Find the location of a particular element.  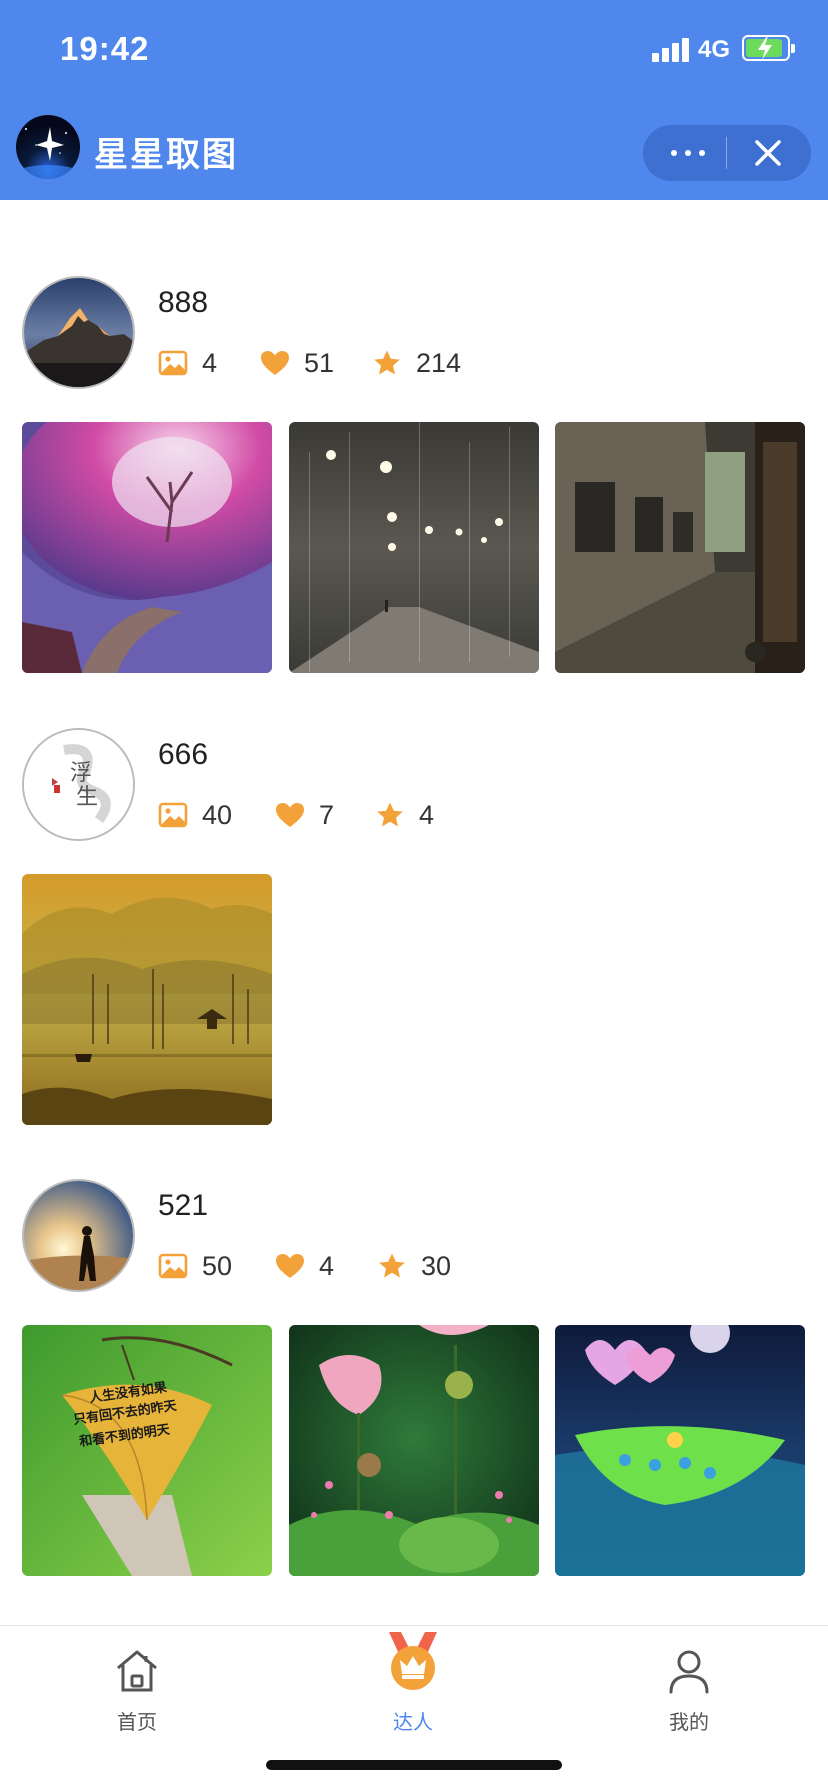

username: 666 is located at coordinates (183, 754).